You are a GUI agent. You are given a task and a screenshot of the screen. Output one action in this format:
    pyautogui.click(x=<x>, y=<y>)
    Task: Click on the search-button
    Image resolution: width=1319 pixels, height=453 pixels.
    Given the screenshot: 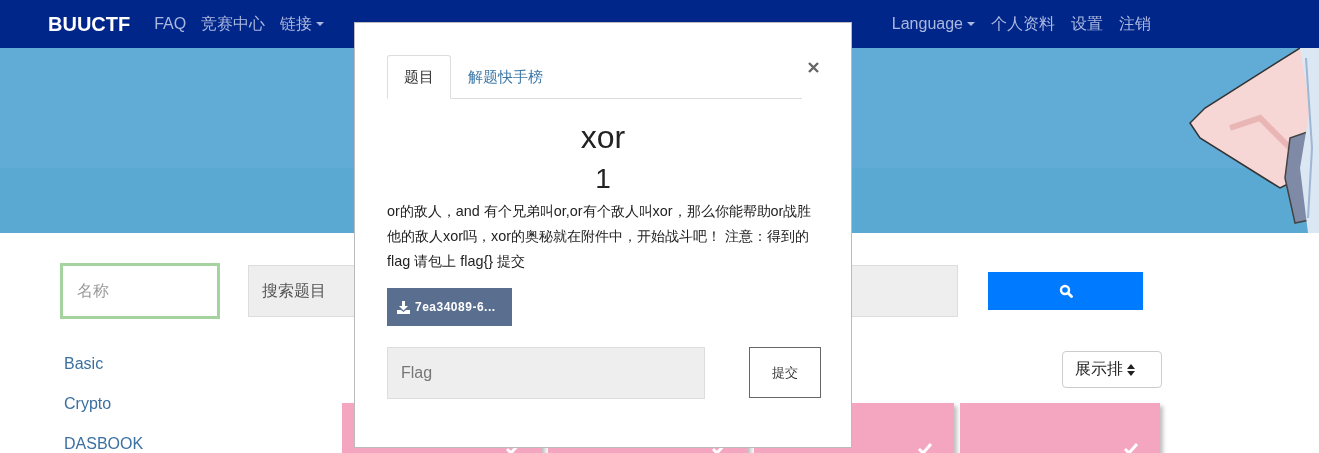 What is the action you would take?
    pyautogui.click(x=1065, y=291)
    